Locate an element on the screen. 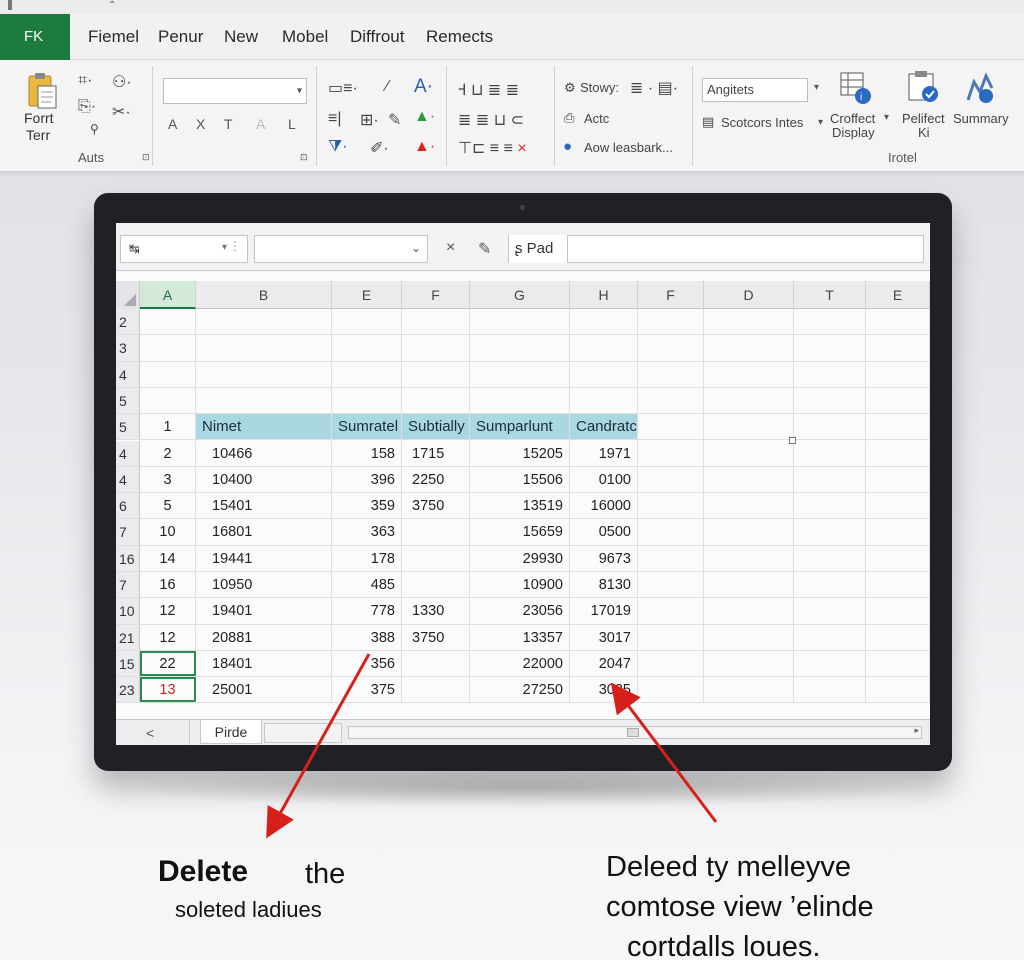  annotation-right-line1: Deleed ty melleyve is located at coordinates (728, 867).